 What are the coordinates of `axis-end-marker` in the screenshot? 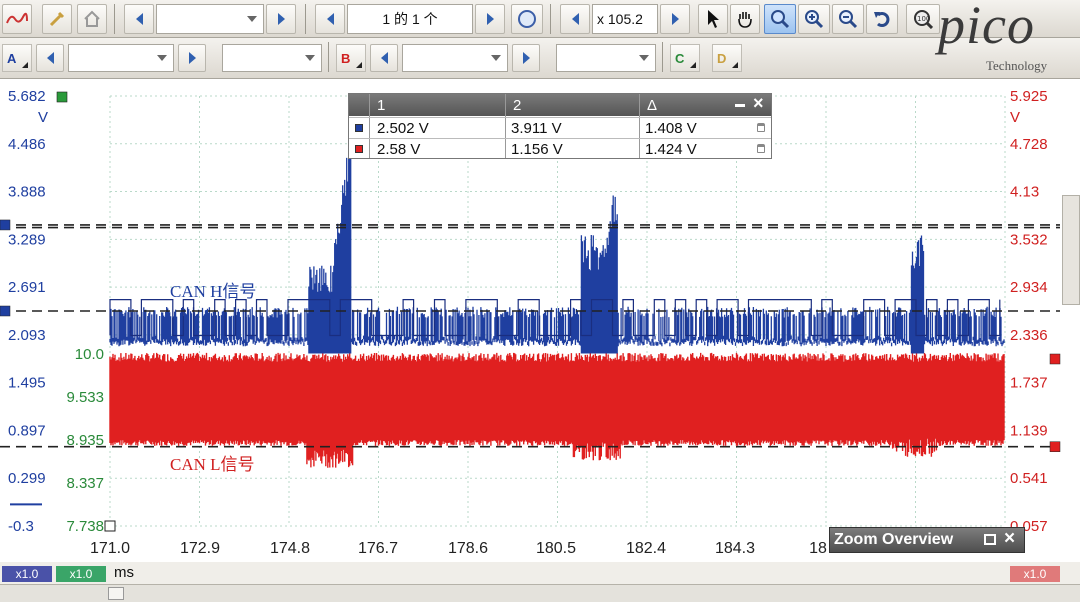 It's located at (110, 526).